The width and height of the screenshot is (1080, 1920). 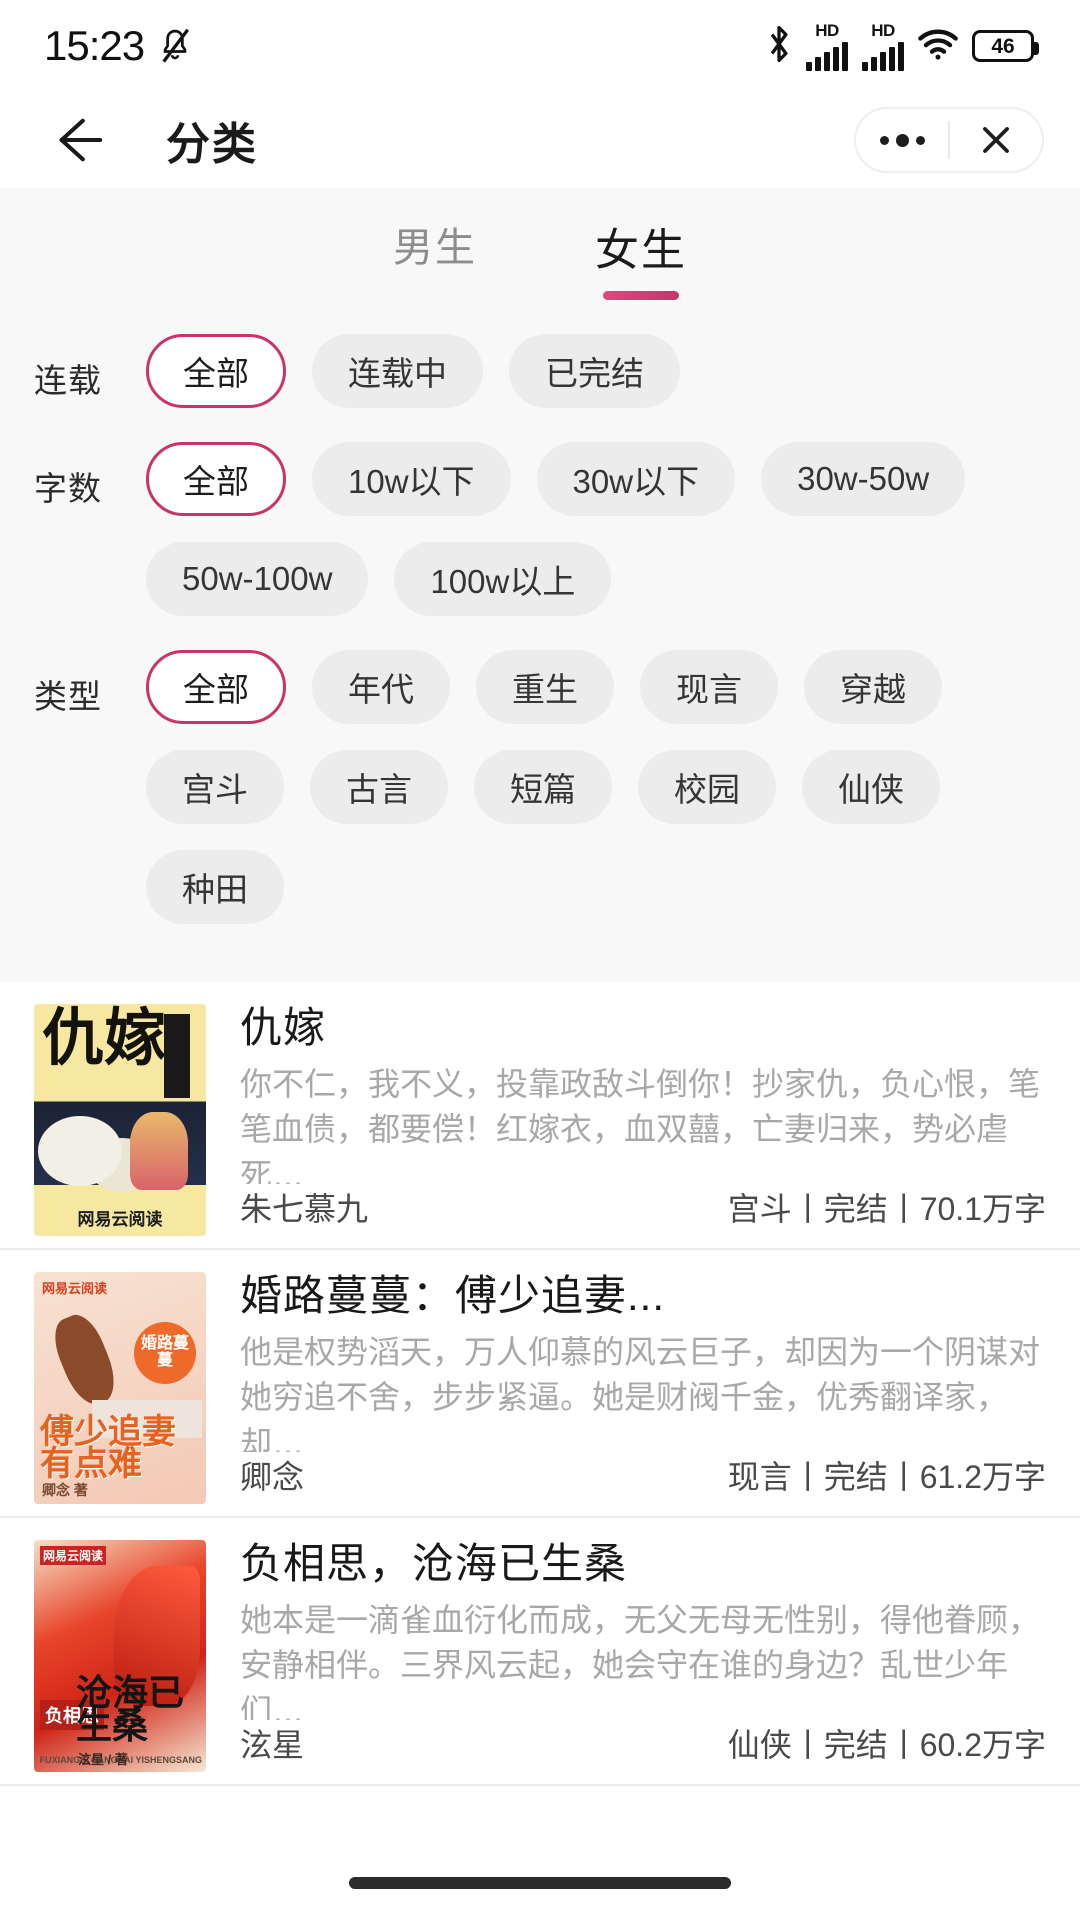 I want to click on filter-chips-serialization: 全部 连载中 已完结, so click(x=613, y=371).